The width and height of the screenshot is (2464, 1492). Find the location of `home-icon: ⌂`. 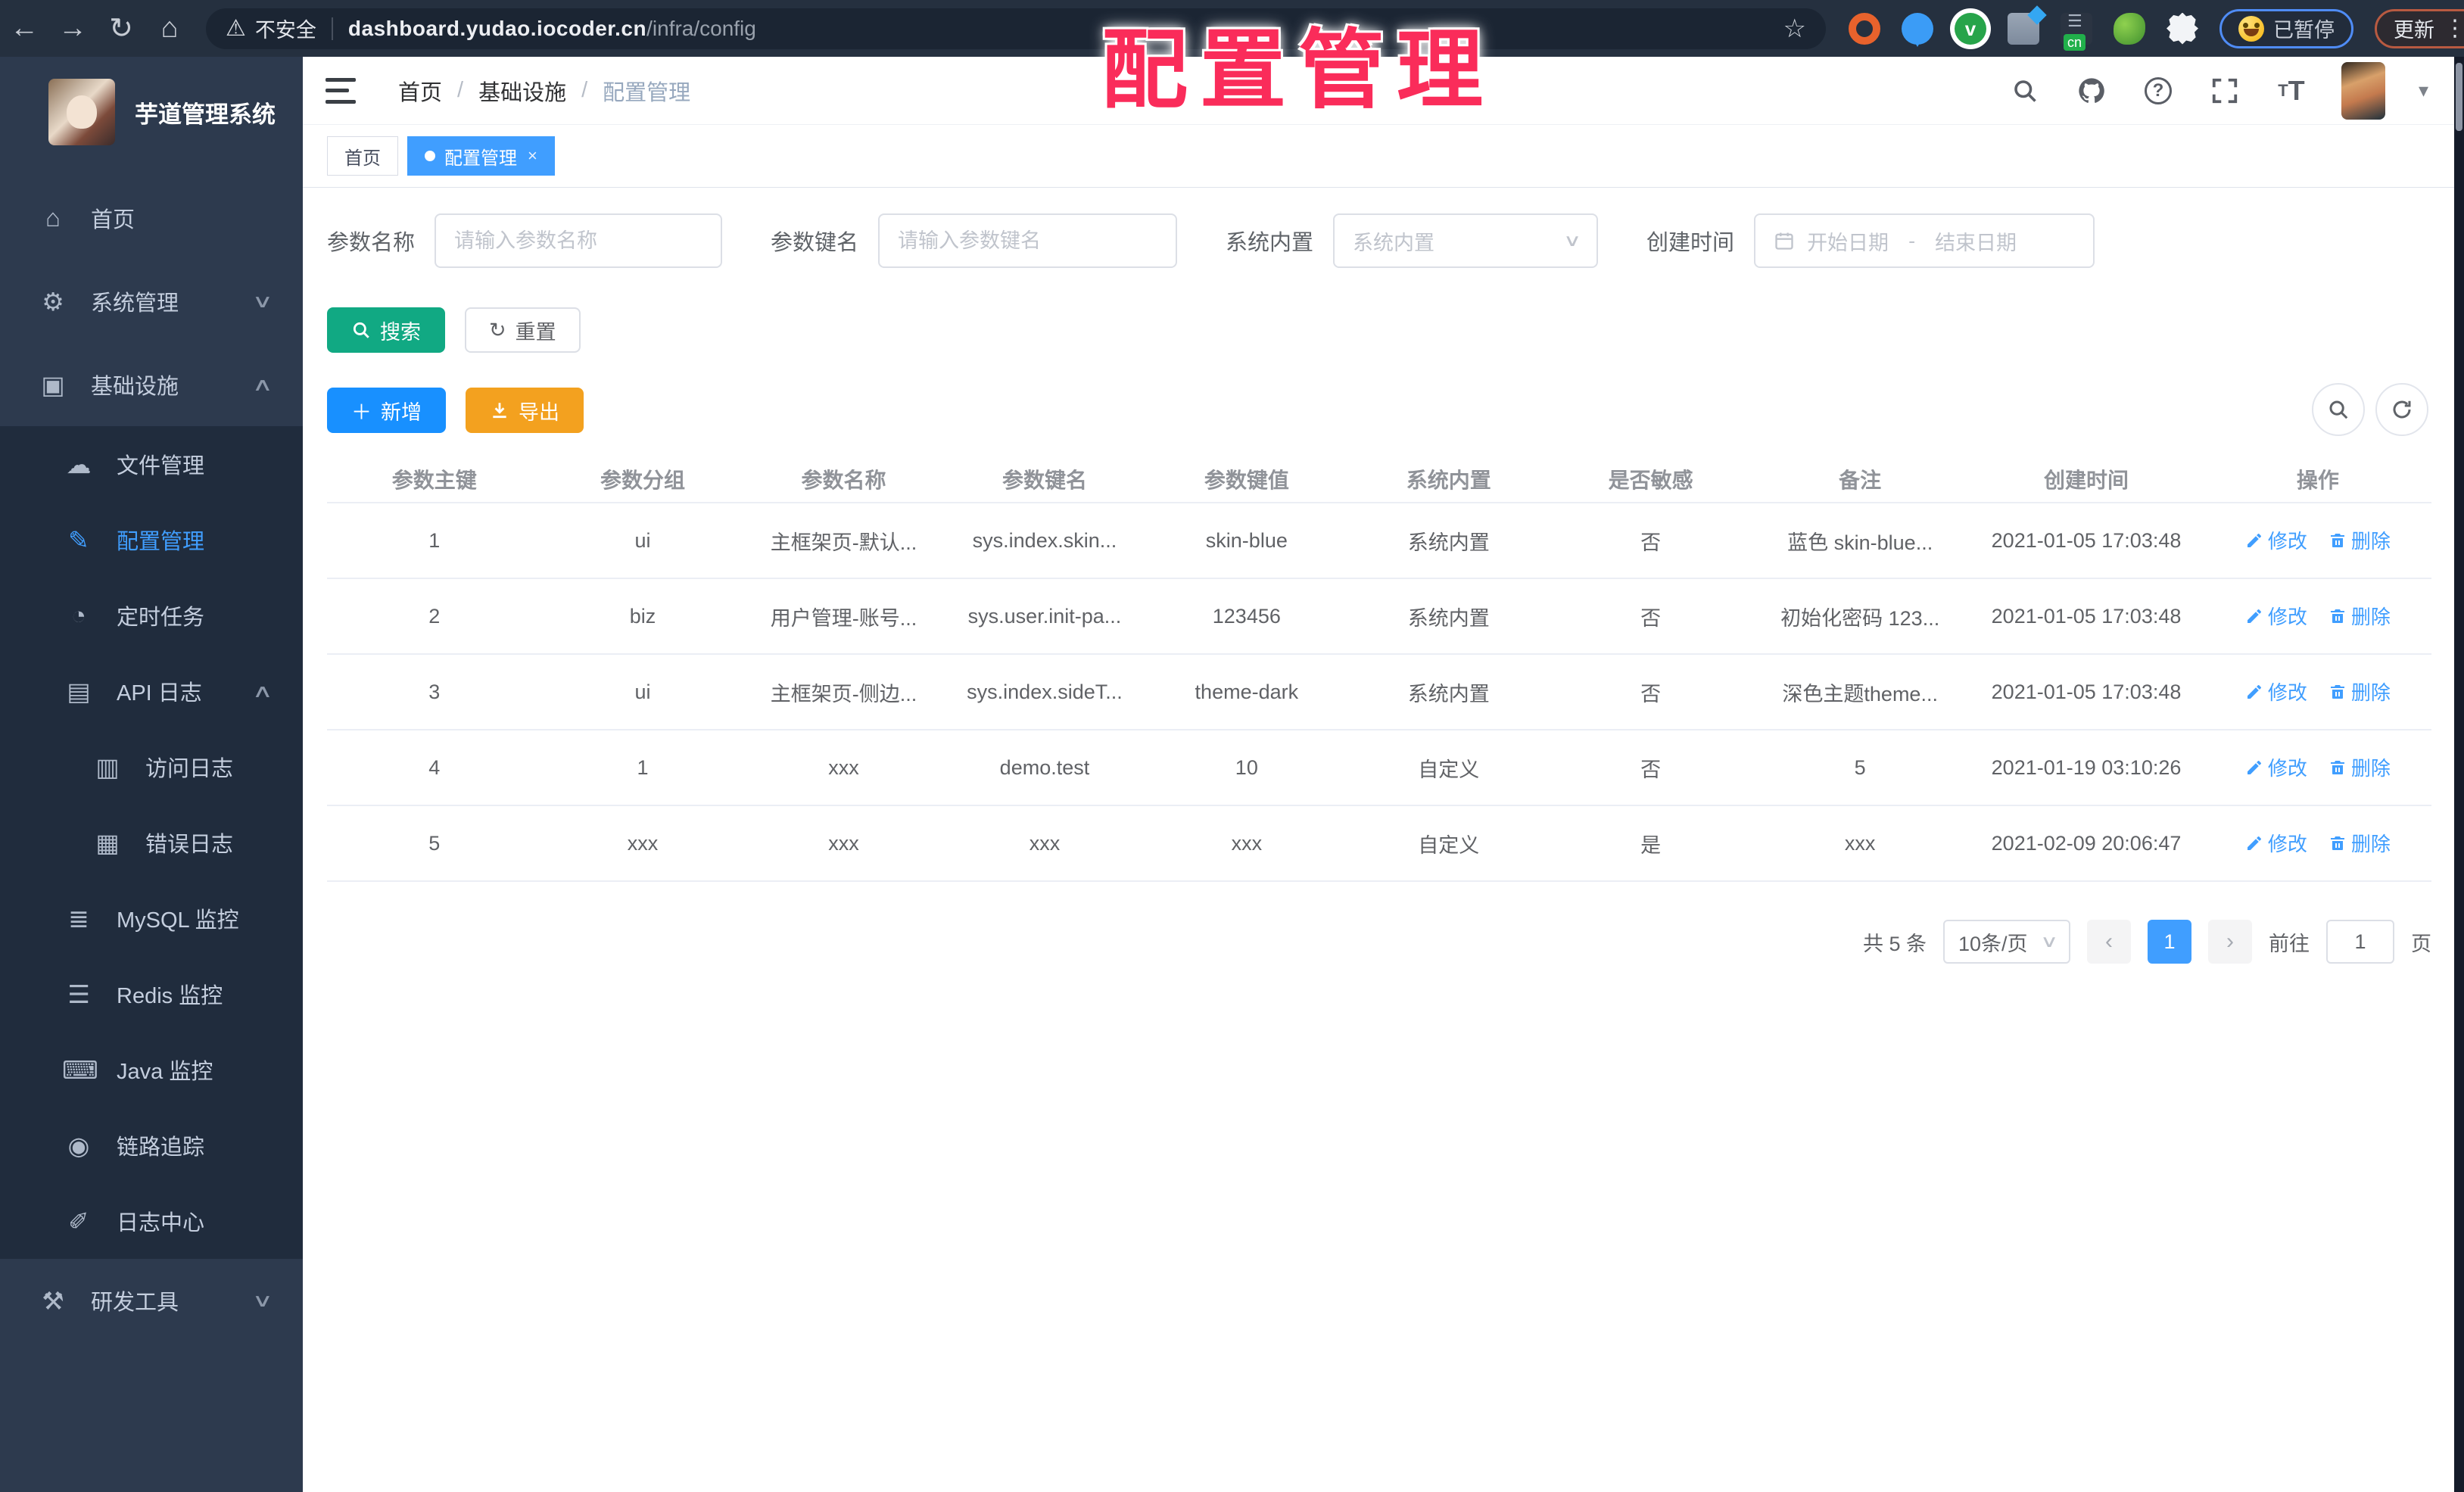

home-icon: ⌂ is located at coordinates (169, 28).